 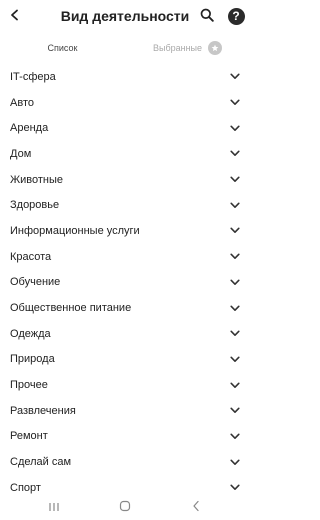 What do you see at coordinates (125, 154) in the screenshot?
I see `category-item: Дом` at bounding box center [125, 154].